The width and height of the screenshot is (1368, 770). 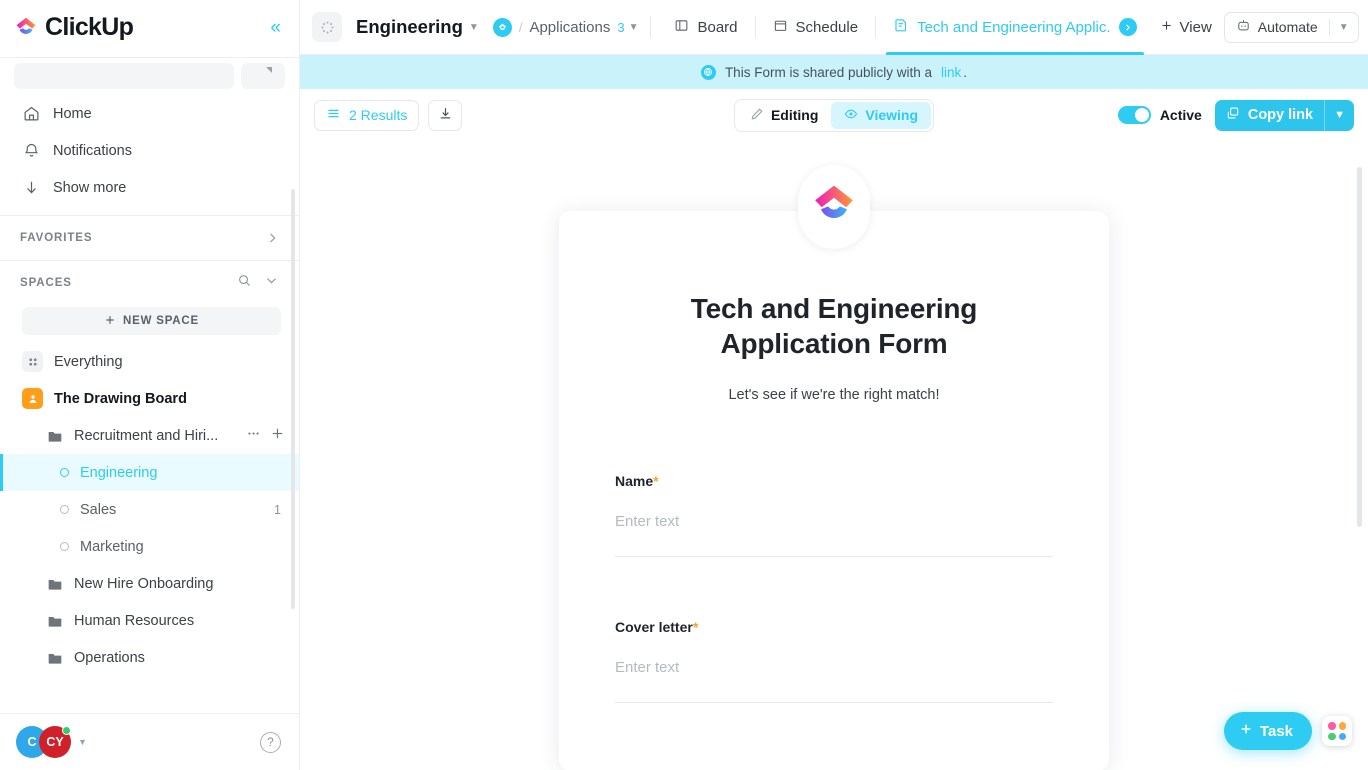 What do you see at coordinates (149, 27) in the screenshot?
I see `sidebar-header: ClickUp «` at bounding box center [149, 27].